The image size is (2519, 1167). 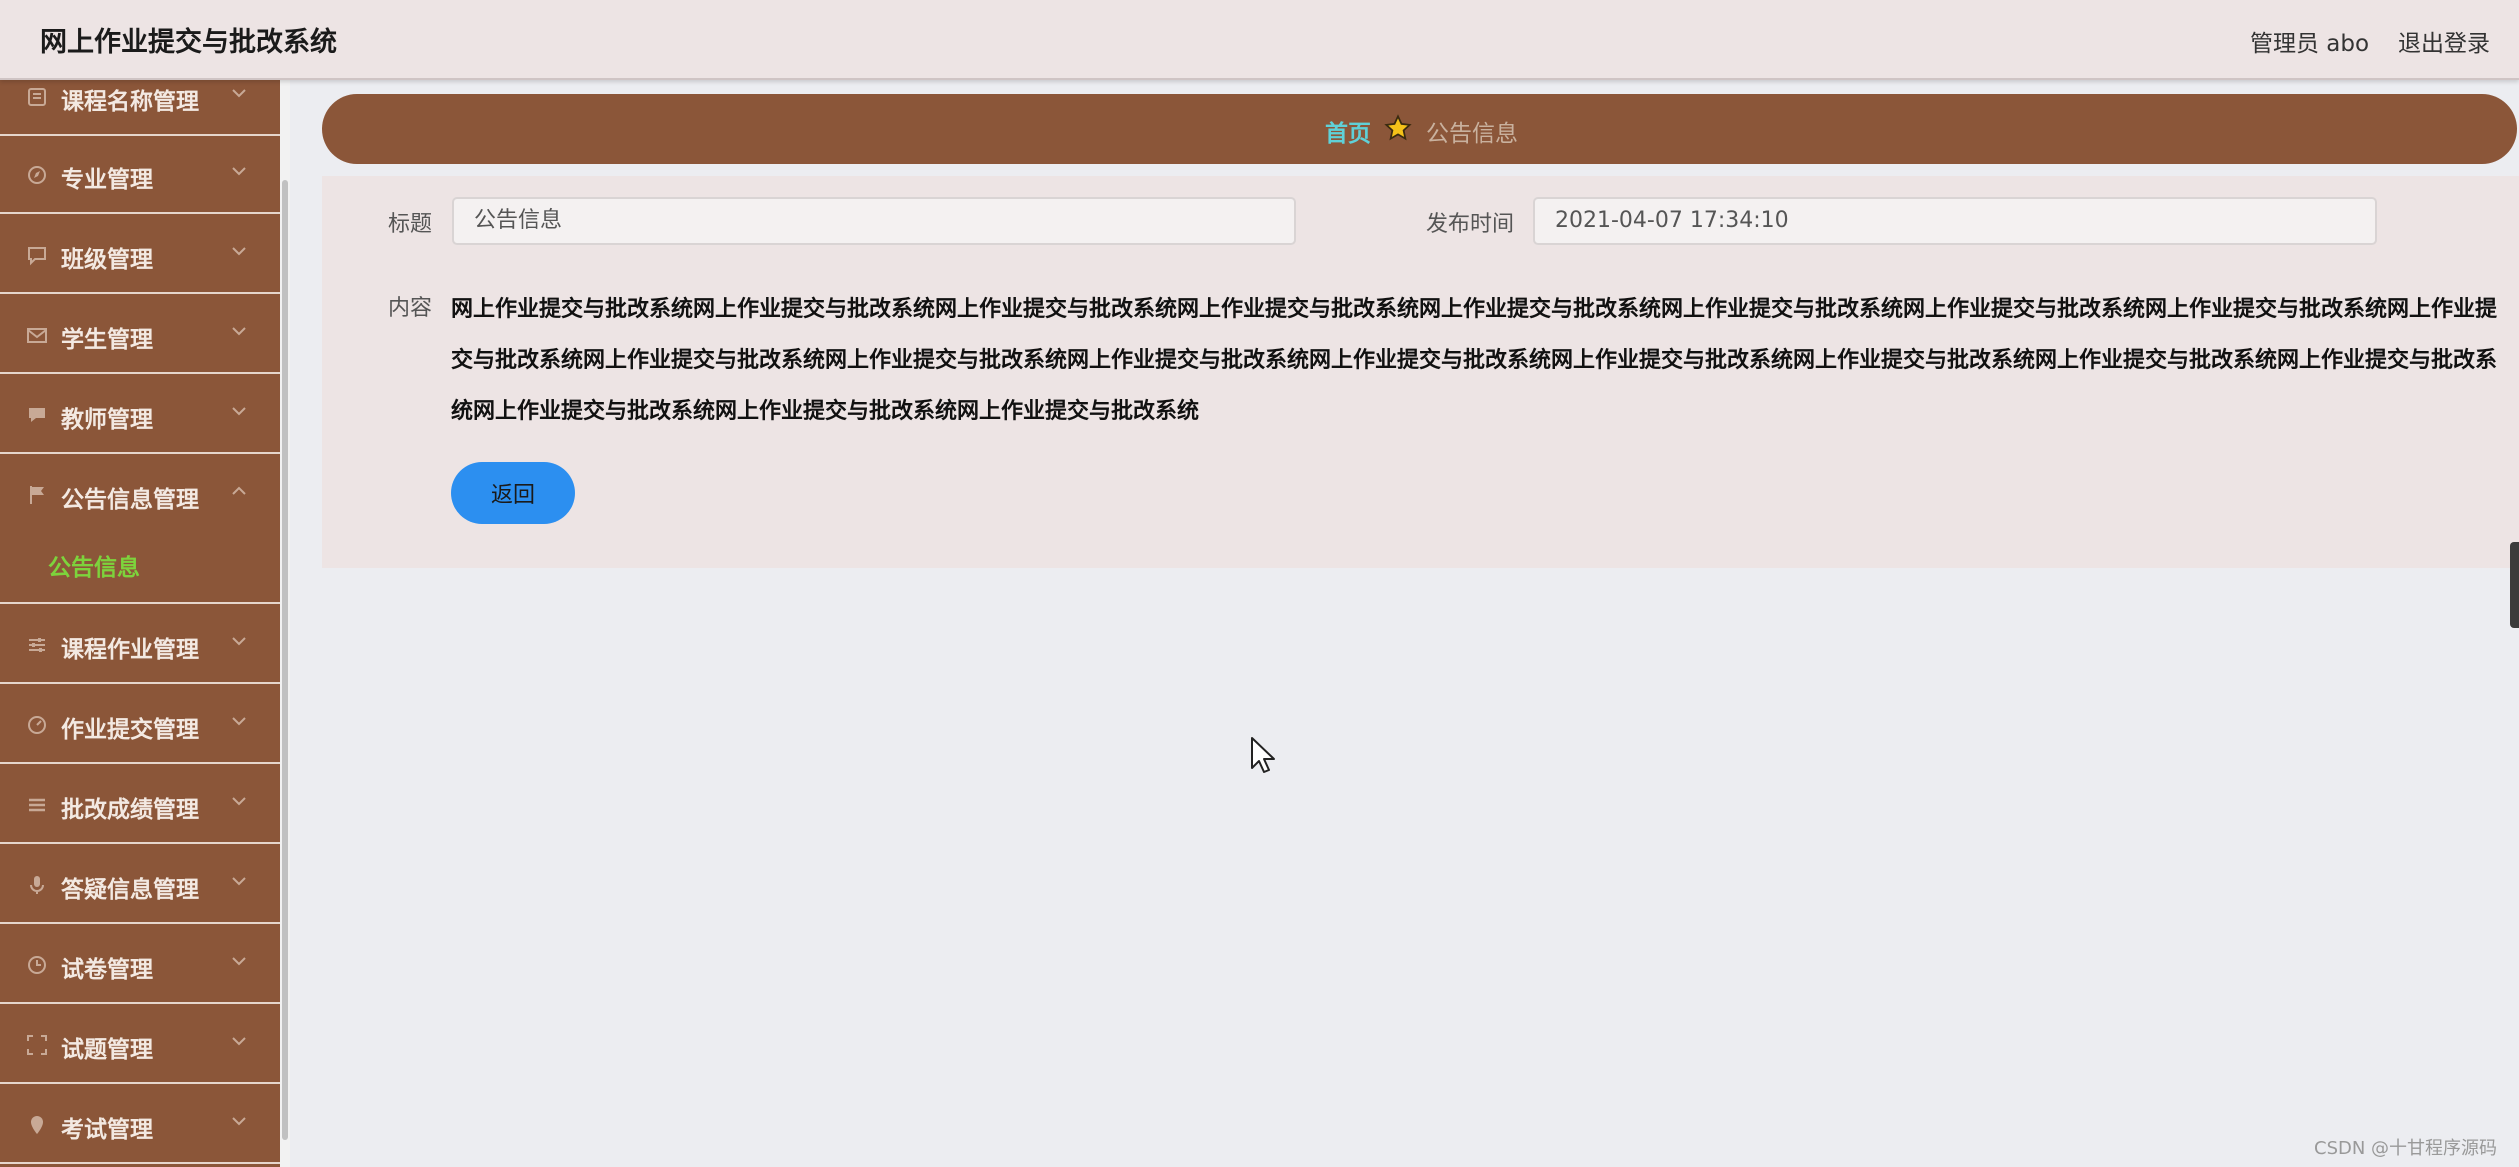 What do you see at coordinates (188, 42) in the screenshot?
I see `app-title: 网上作业提交与批改系统` at bounding box center [188, 42].